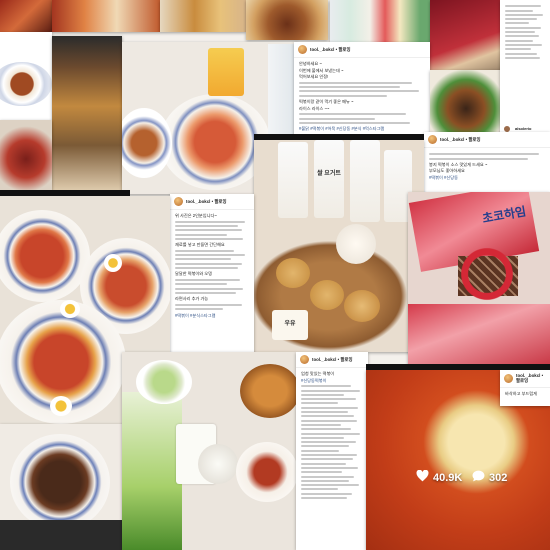 Image resolution: width=550 pixels, height=550 pixels. What do you see at coordinates (479, 282) in the screenshot?
I see `chocolate-snack-photo: 초코하임` at bounding box center [479, 282].